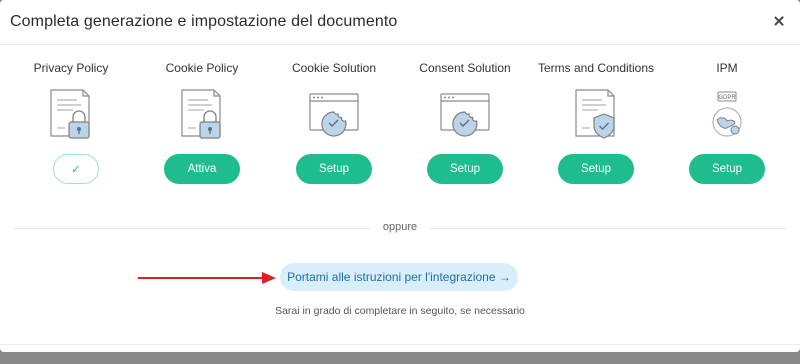 This screenshot has width=800, height=364. I want to click on product-terms-and-conditions: Terms and Conditions Setup, so click(596, 126).